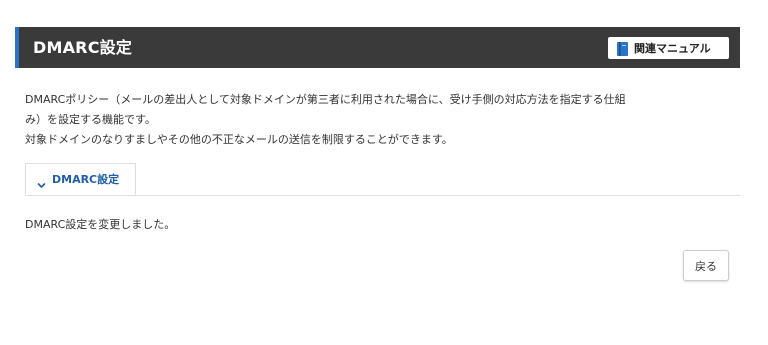 The image size is (768, 345). I want to click on page-header: DMARC設定 関連マニュアル, so click(377, 47).